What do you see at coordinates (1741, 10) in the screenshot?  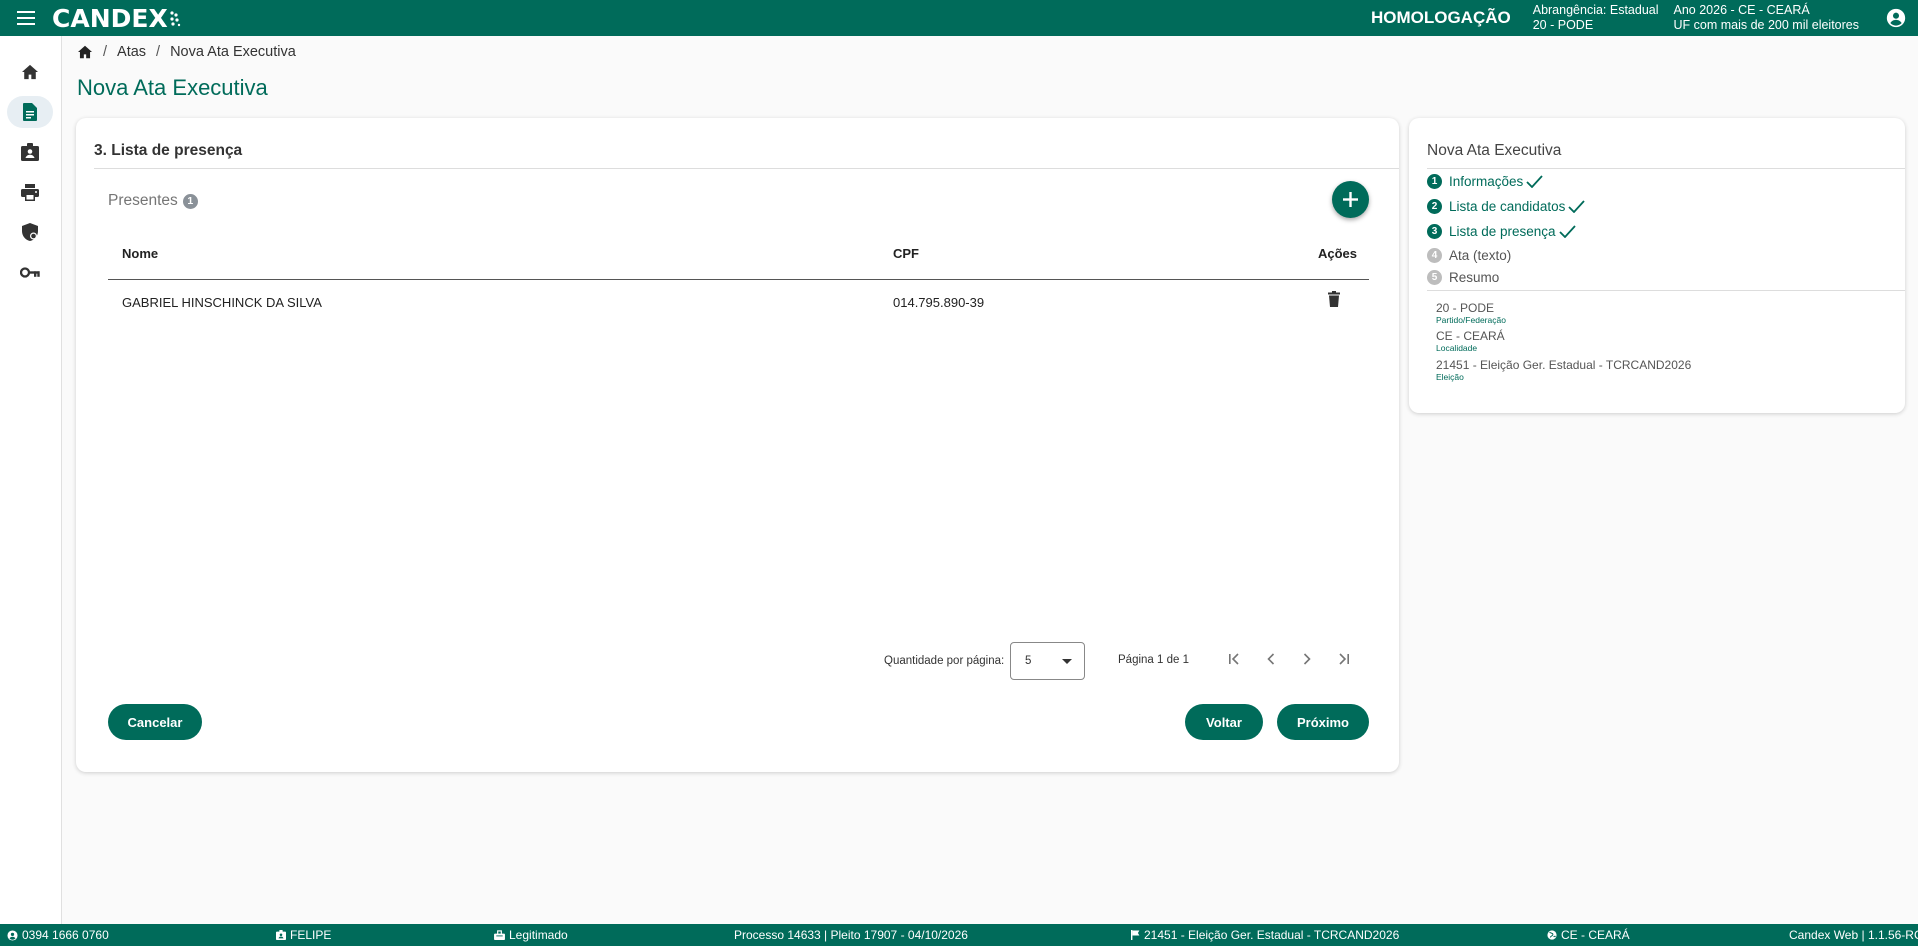 I see `year-line-1: Ano 2026 - CE - CEARÁ` at bounding box center [1741, 10].